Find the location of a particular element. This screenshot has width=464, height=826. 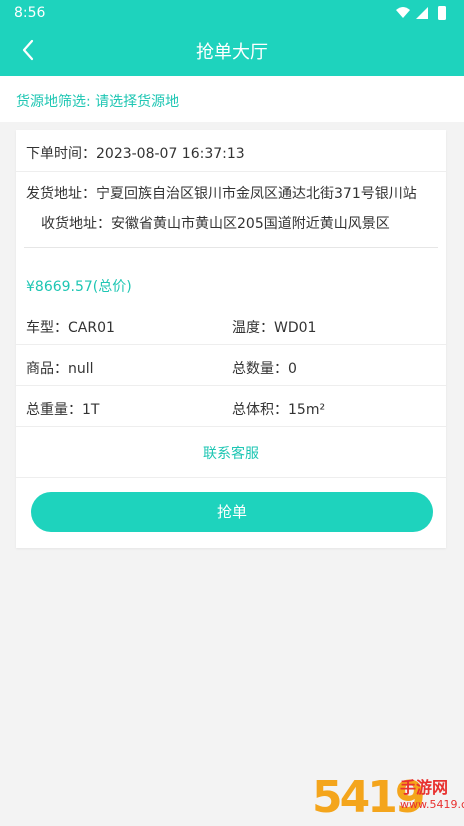

total-volume: 总体积：15m² is located at coordinates (279, 410).